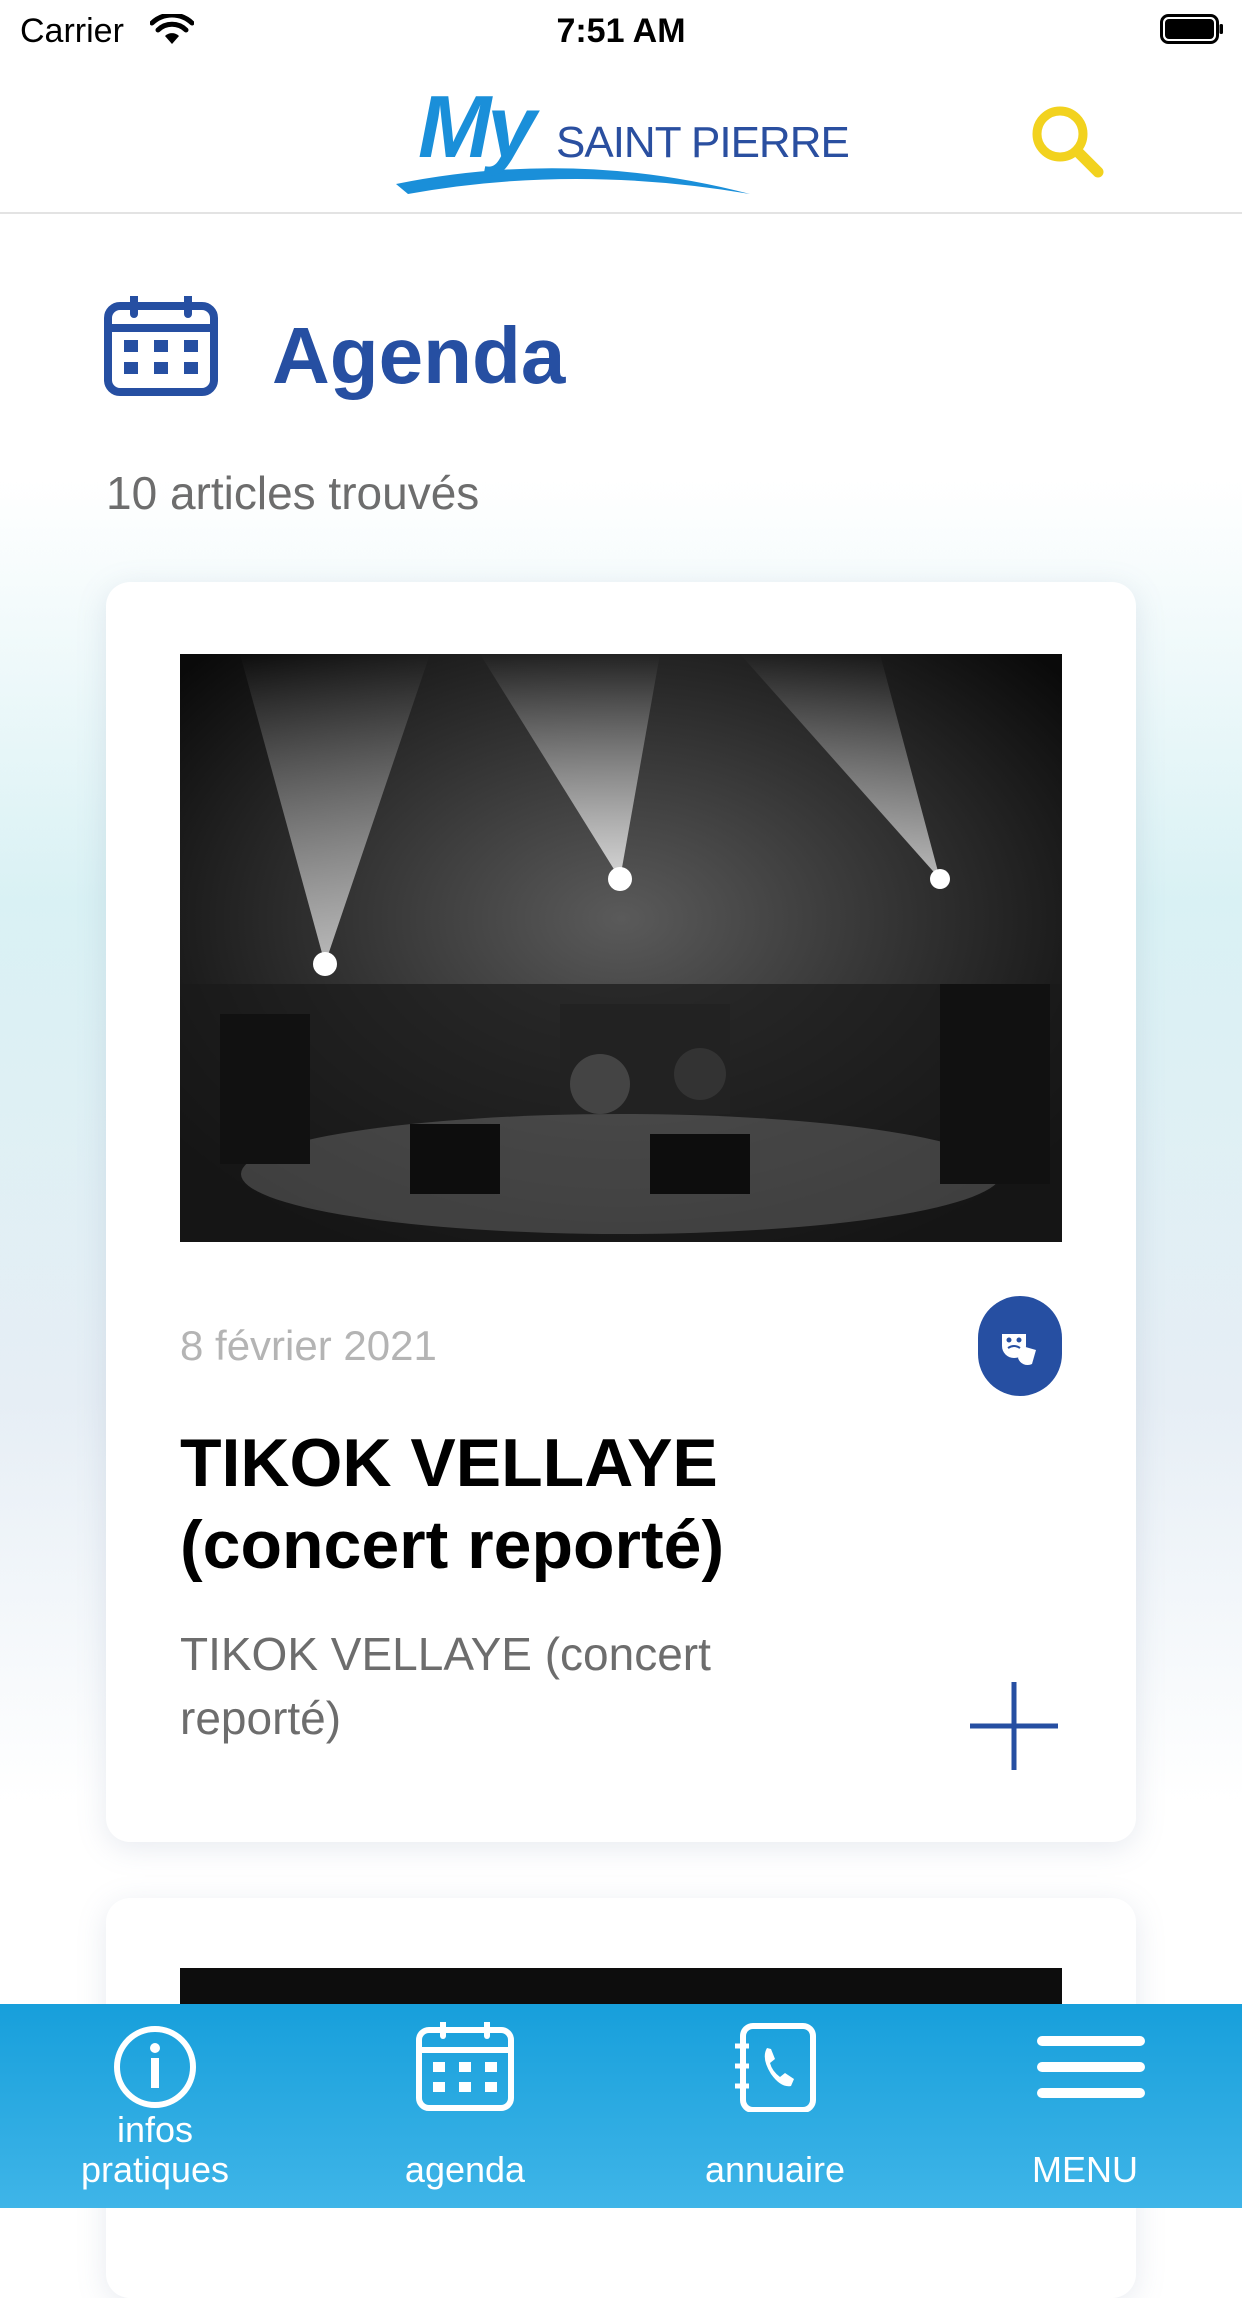 The width and height of the screenshot is (1242, 2298). Describe the element at coordinates (477, 126) in the screenshot. I see `logo-my: My` at that location.